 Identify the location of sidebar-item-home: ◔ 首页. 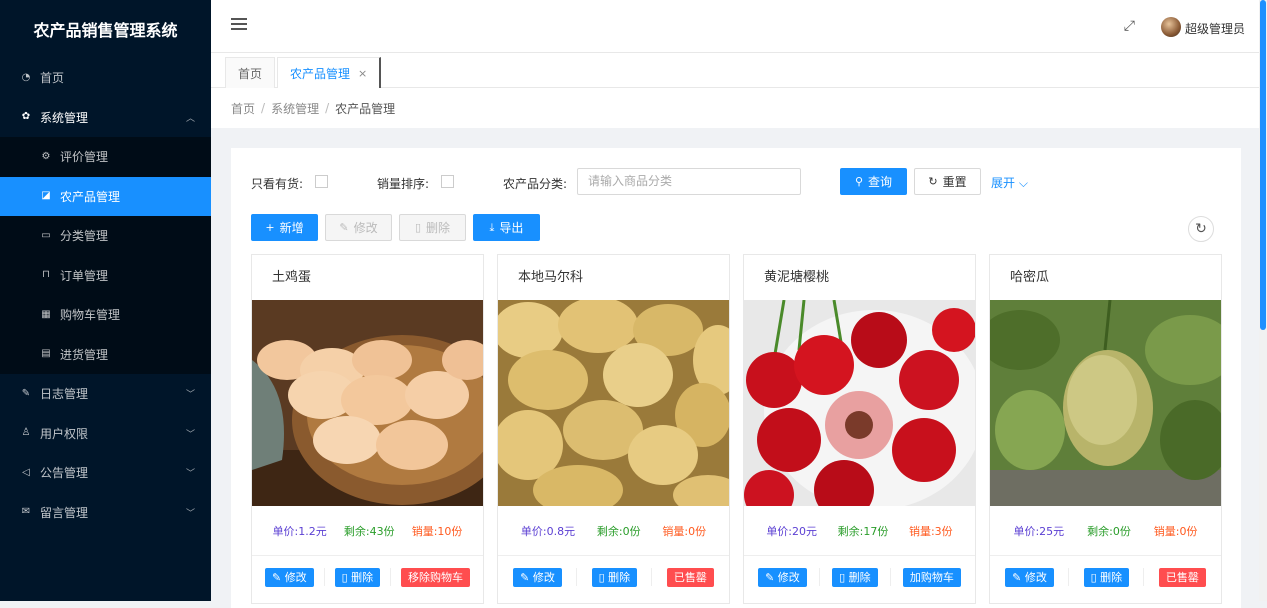
(105, 78).